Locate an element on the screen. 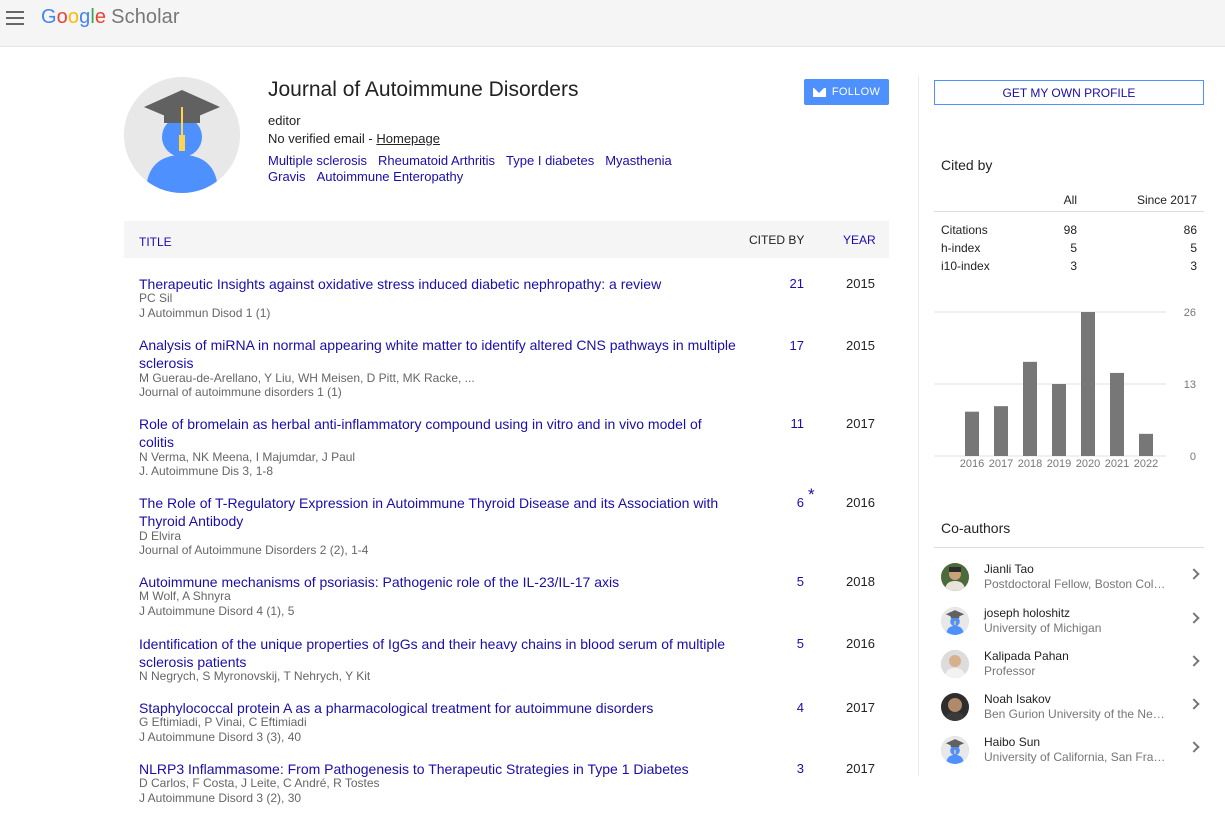 This screenshot has height=814, width=1225. cited-by-heading: Cited by is located at coordinates (967, 165).